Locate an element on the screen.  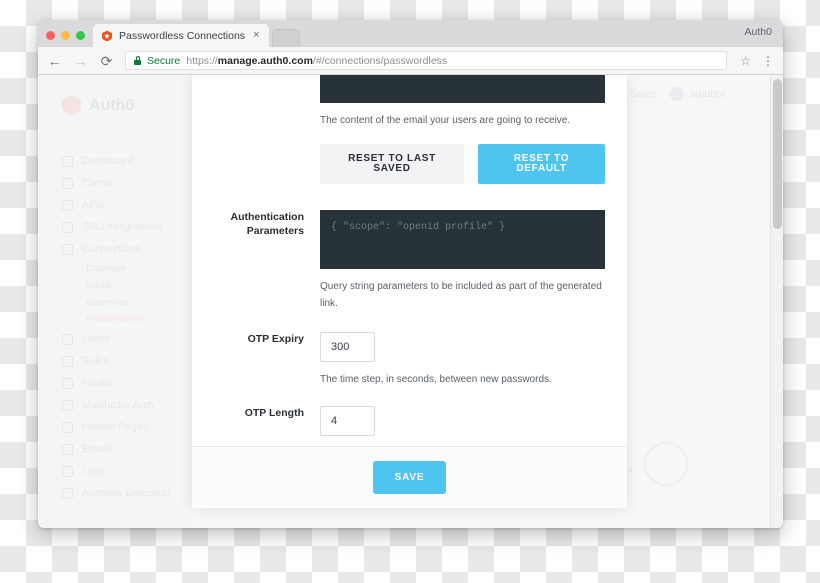
page-scrollbar is located at coordinates (776, 301).